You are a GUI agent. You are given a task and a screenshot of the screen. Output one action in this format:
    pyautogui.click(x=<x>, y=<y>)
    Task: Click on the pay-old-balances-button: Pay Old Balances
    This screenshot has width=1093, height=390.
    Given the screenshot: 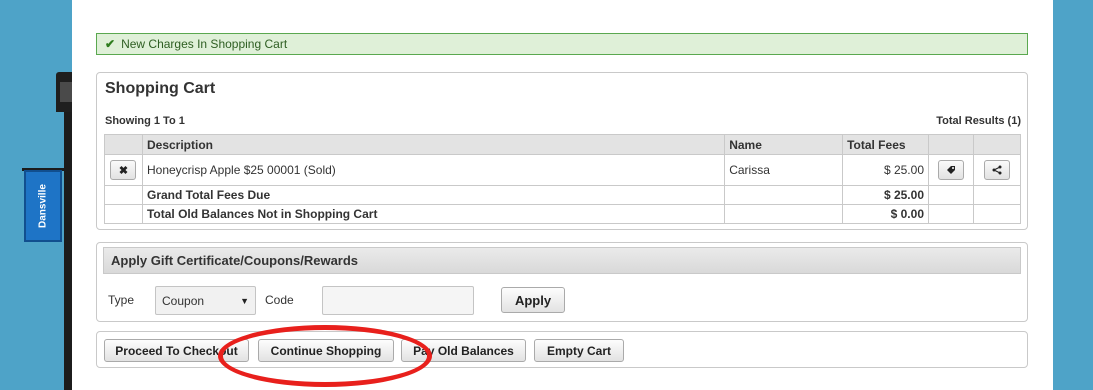 What is the action you would take?
    pyautogui.click(x=463, y=350)
    